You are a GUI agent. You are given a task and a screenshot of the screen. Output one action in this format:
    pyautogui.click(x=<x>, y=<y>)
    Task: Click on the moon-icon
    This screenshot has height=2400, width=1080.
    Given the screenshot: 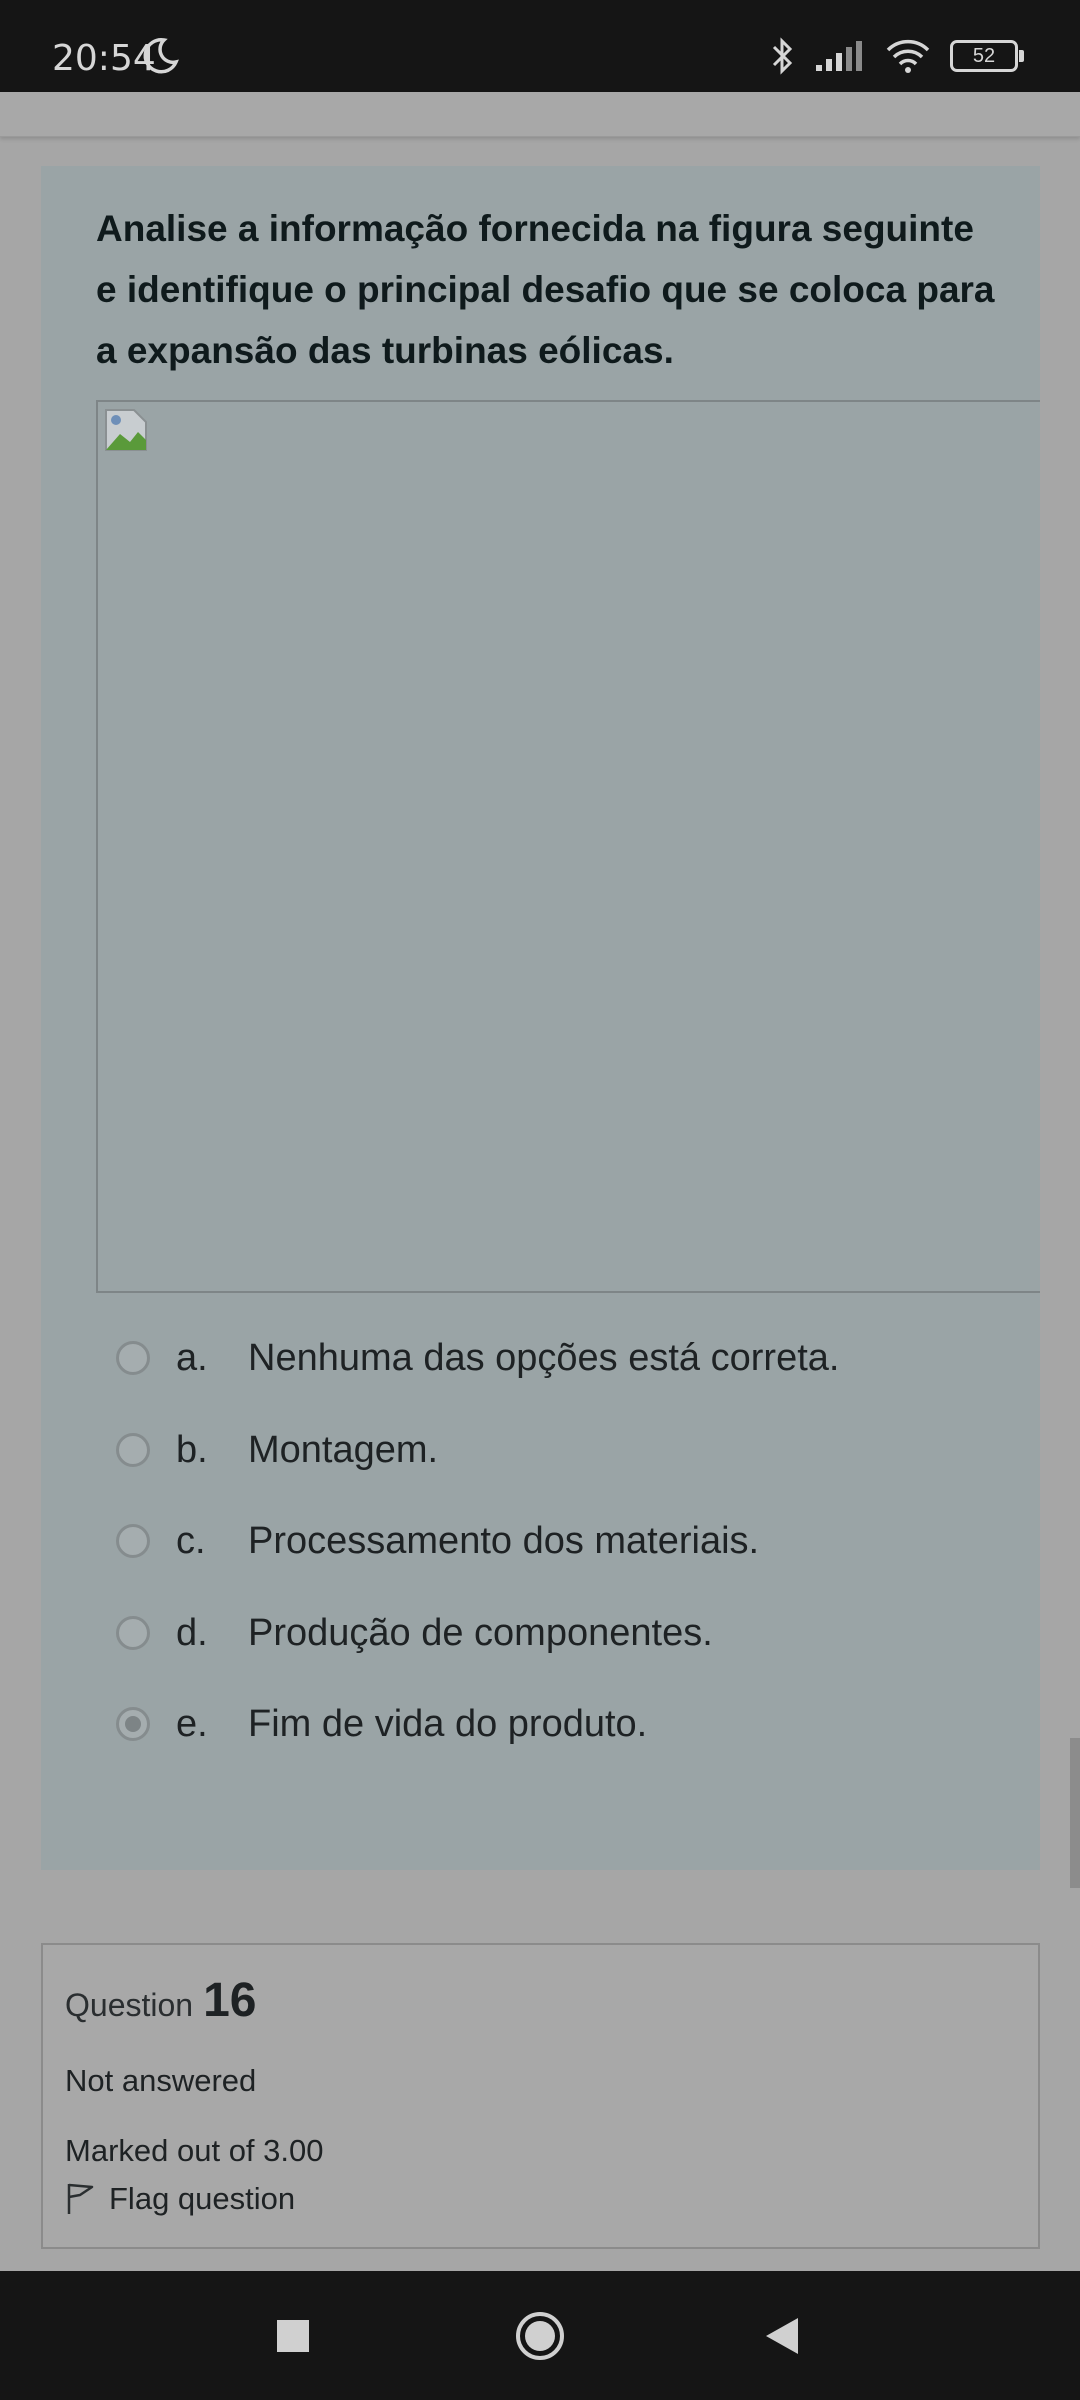 What is the action you would take?
    pyautogui.click(x=161, y=56)
    